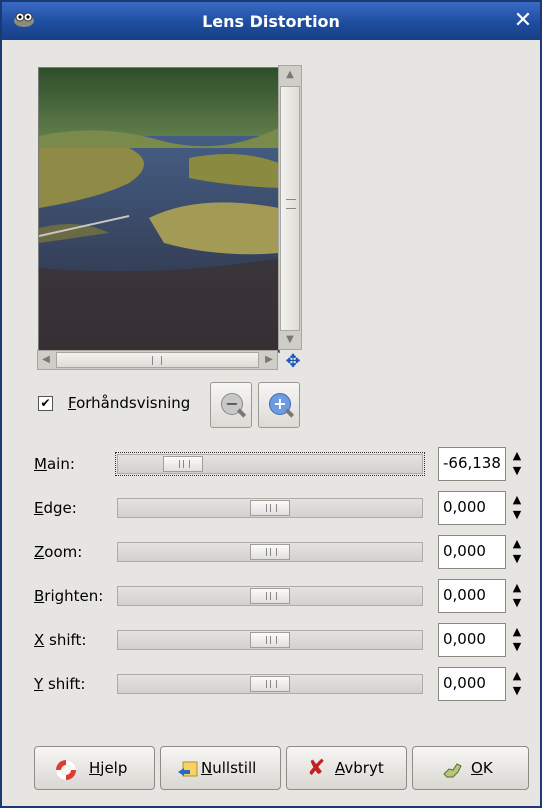  Describe the element at coordinates (482, 768) in the screenshot. I see `ok-label: OK` at that location.